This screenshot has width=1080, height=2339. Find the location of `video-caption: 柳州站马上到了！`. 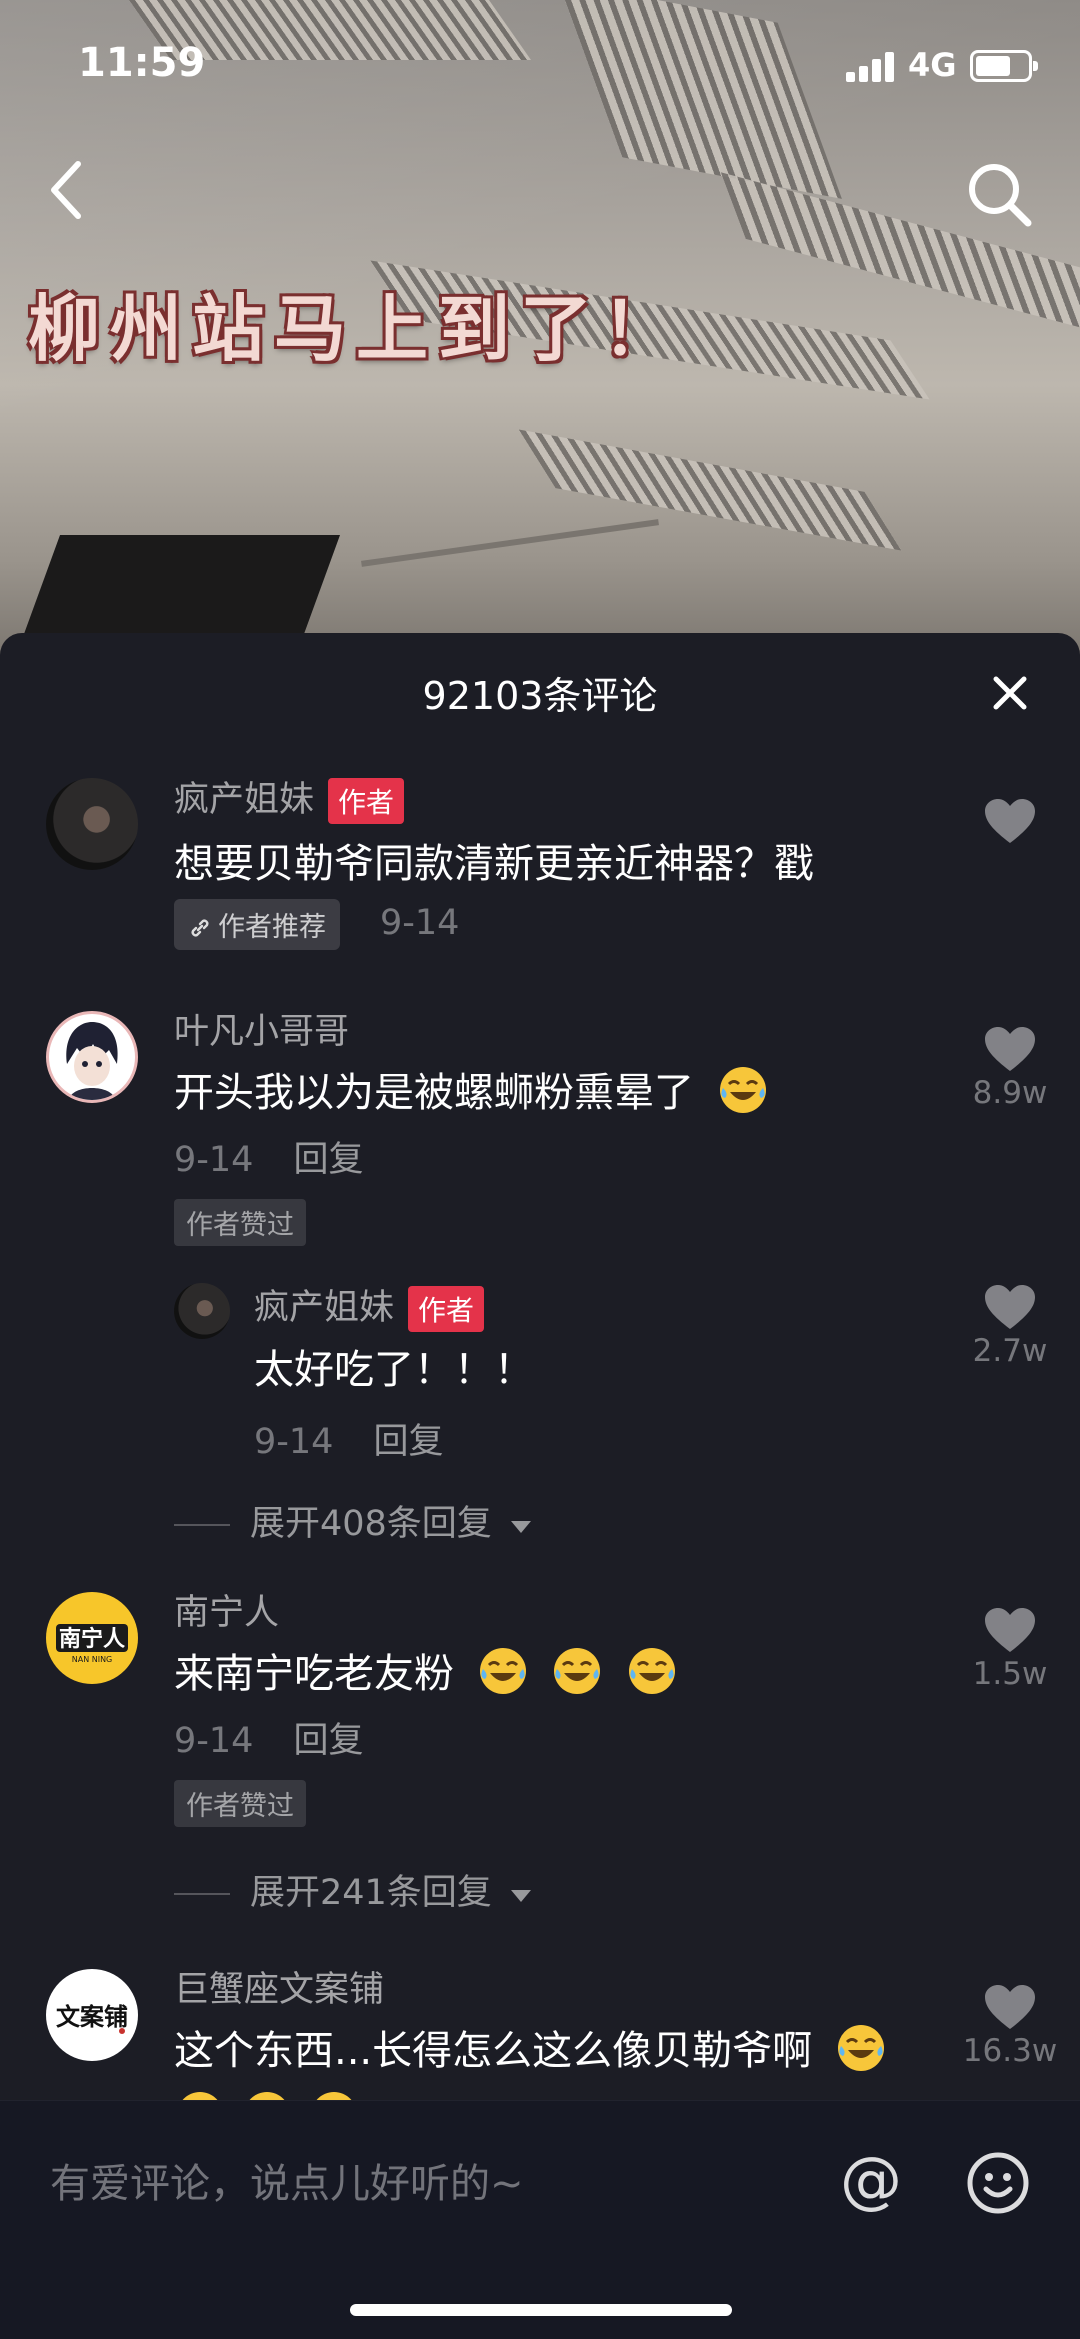

video-caption: 柳州站马上到了！ is located at coordinates (356, 329).